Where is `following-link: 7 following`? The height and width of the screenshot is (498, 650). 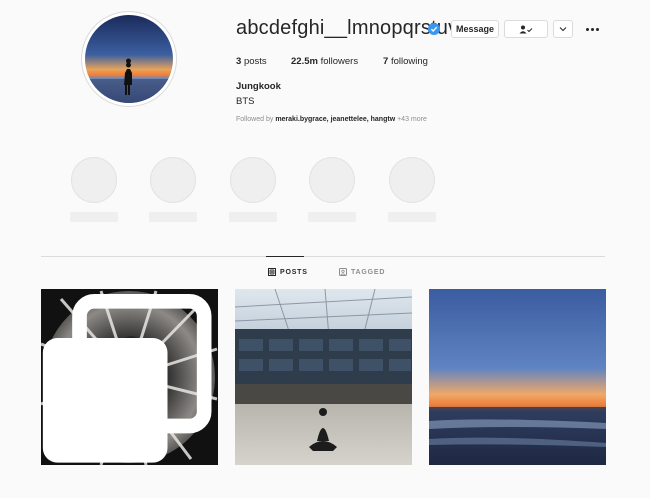
following-link: 7 following is located at coordinates (405, 61).